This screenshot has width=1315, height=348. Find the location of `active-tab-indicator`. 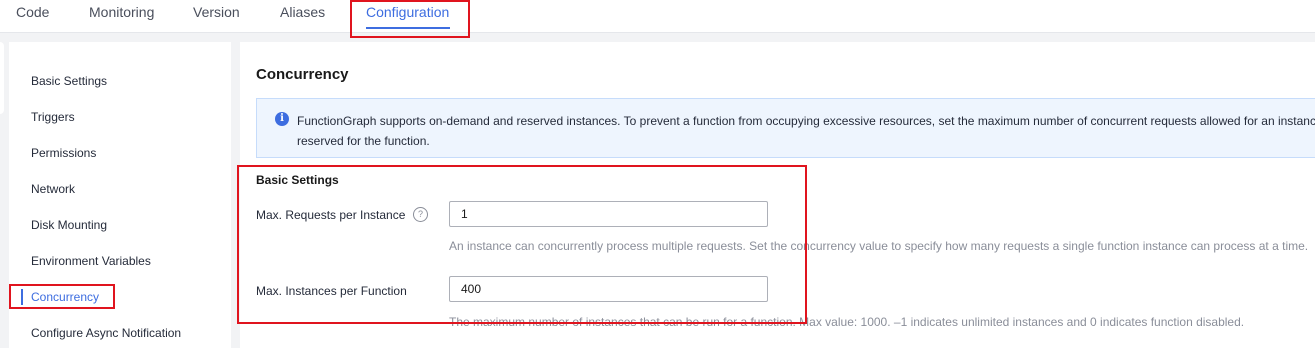

active-tab-indicator is located at coordinates (408, 28).